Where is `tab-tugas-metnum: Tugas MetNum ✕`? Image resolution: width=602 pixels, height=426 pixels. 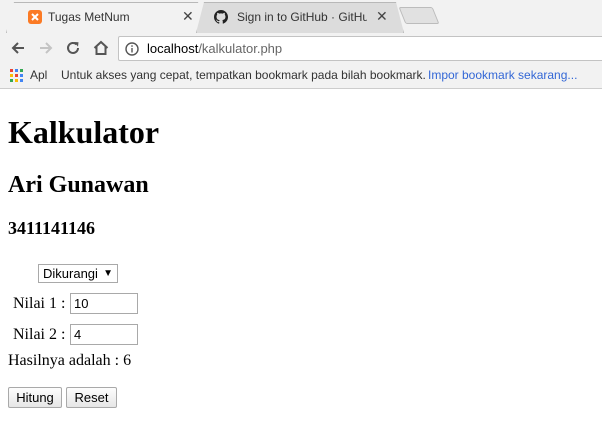 tab-tugas-metnum: Tugas MetNum ✕ is located at coordinates (106, 17).